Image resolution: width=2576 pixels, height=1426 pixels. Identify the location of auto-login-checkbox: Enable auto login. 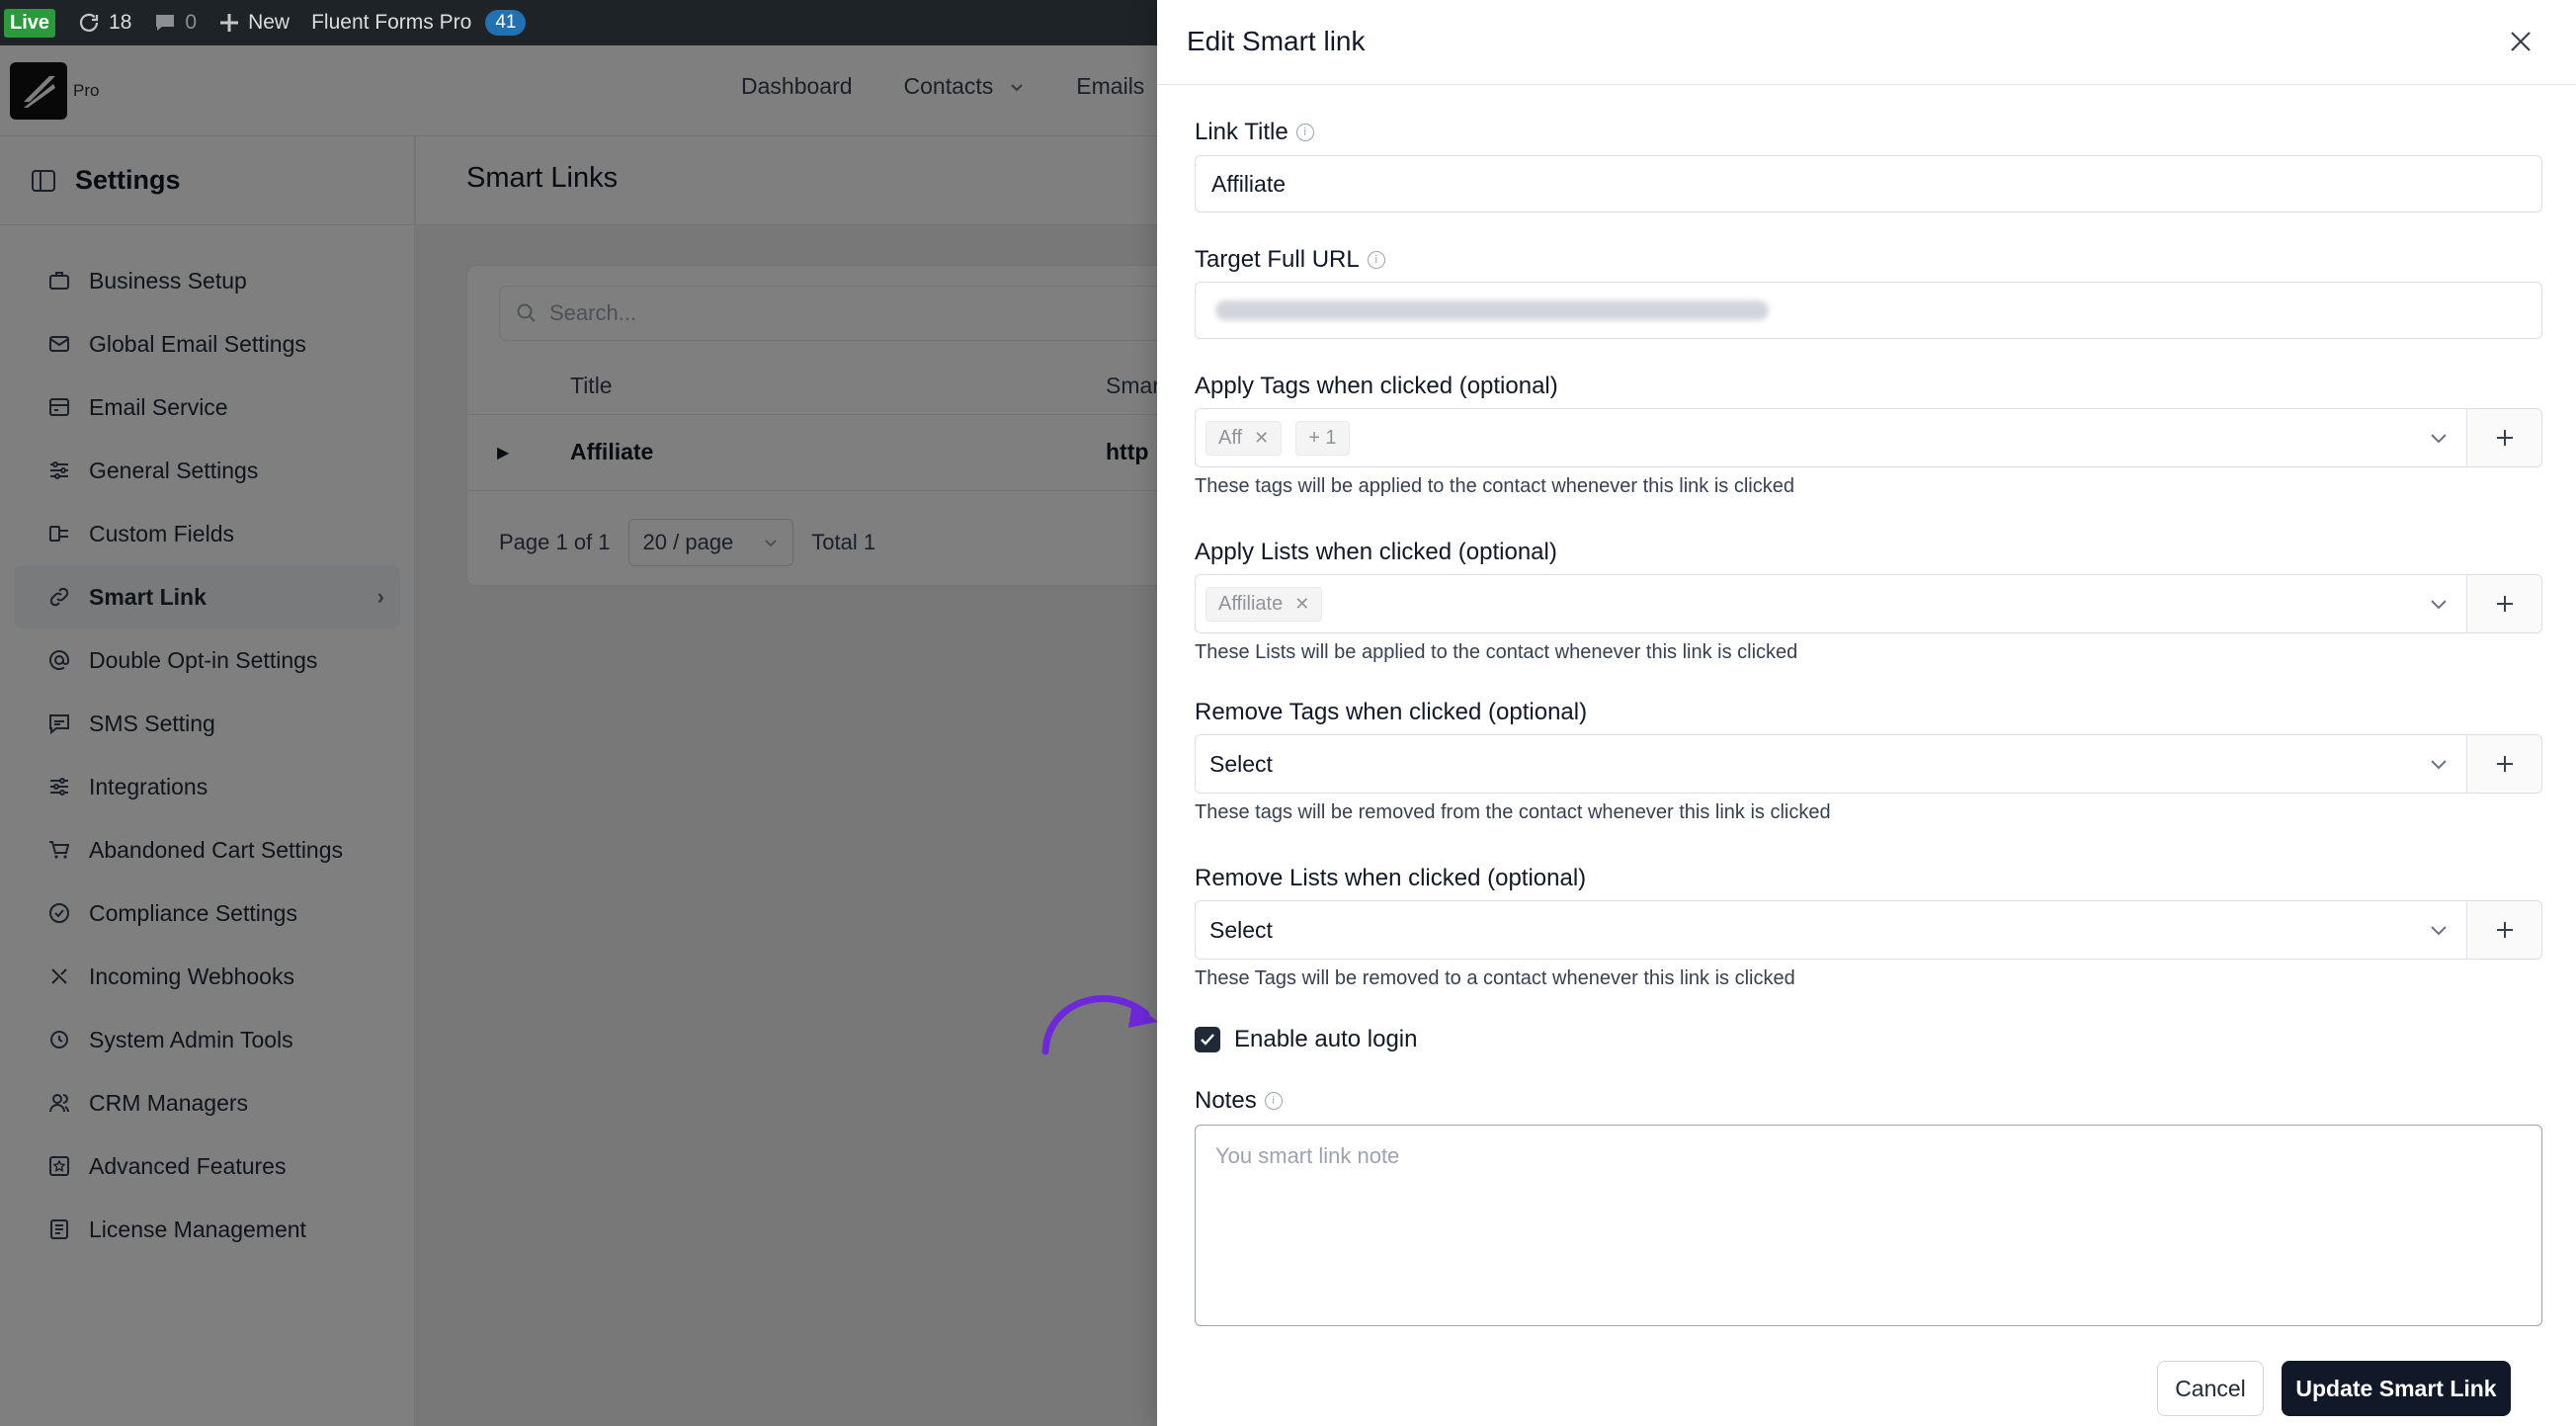
(1306, 1039).